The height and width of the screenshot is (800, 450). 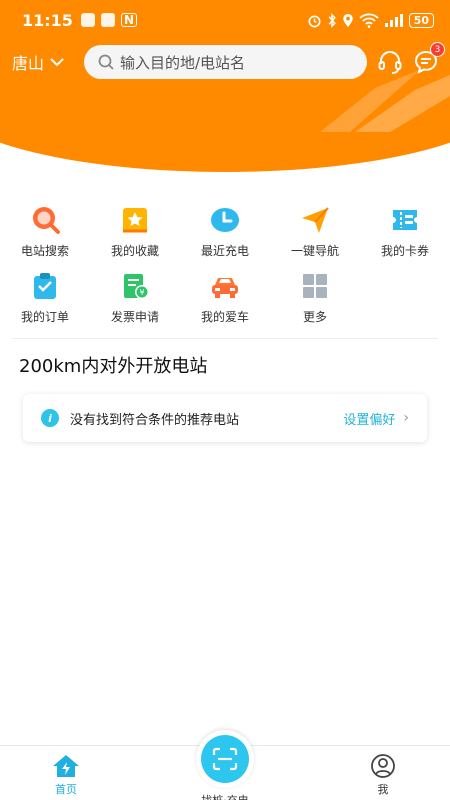 What do you see at coordinates (50, 418) in the screenshot?
I see `info-icon: i` at bounding box center [50, 418].